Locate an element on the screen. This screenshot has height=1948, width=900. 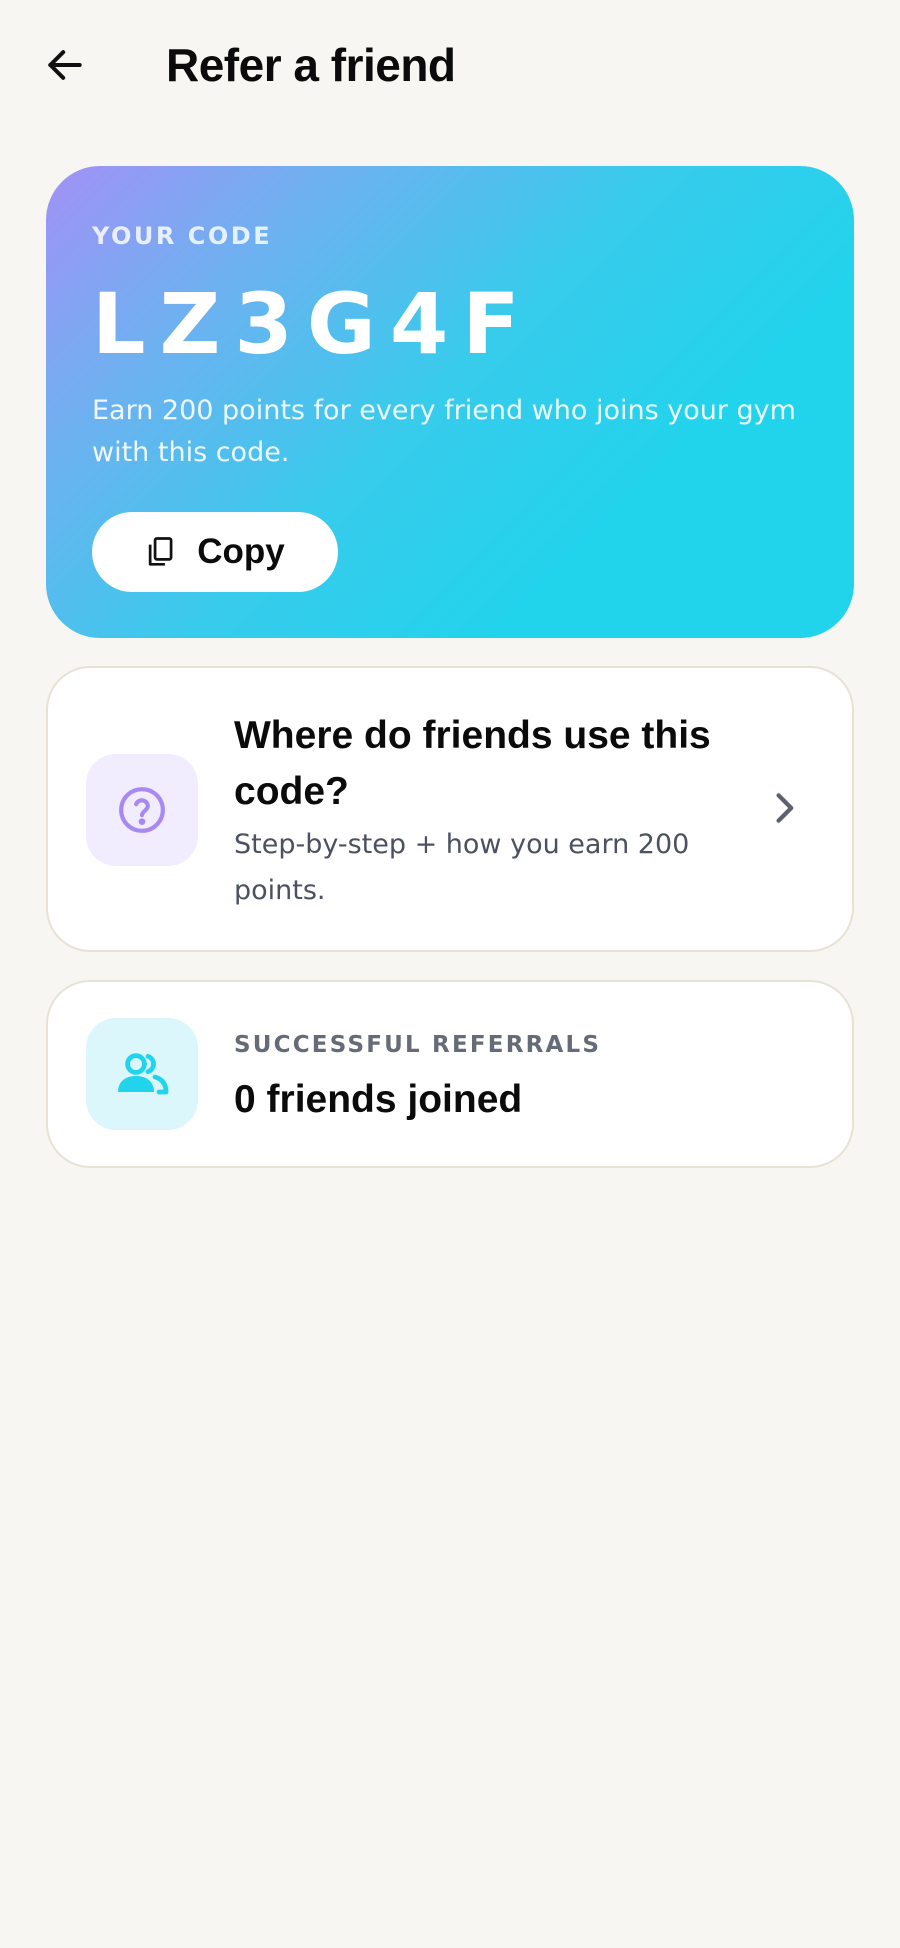
help-card-subtitle: Step-by-step + how you earn 200 points. is located at coordinates (462, 867).